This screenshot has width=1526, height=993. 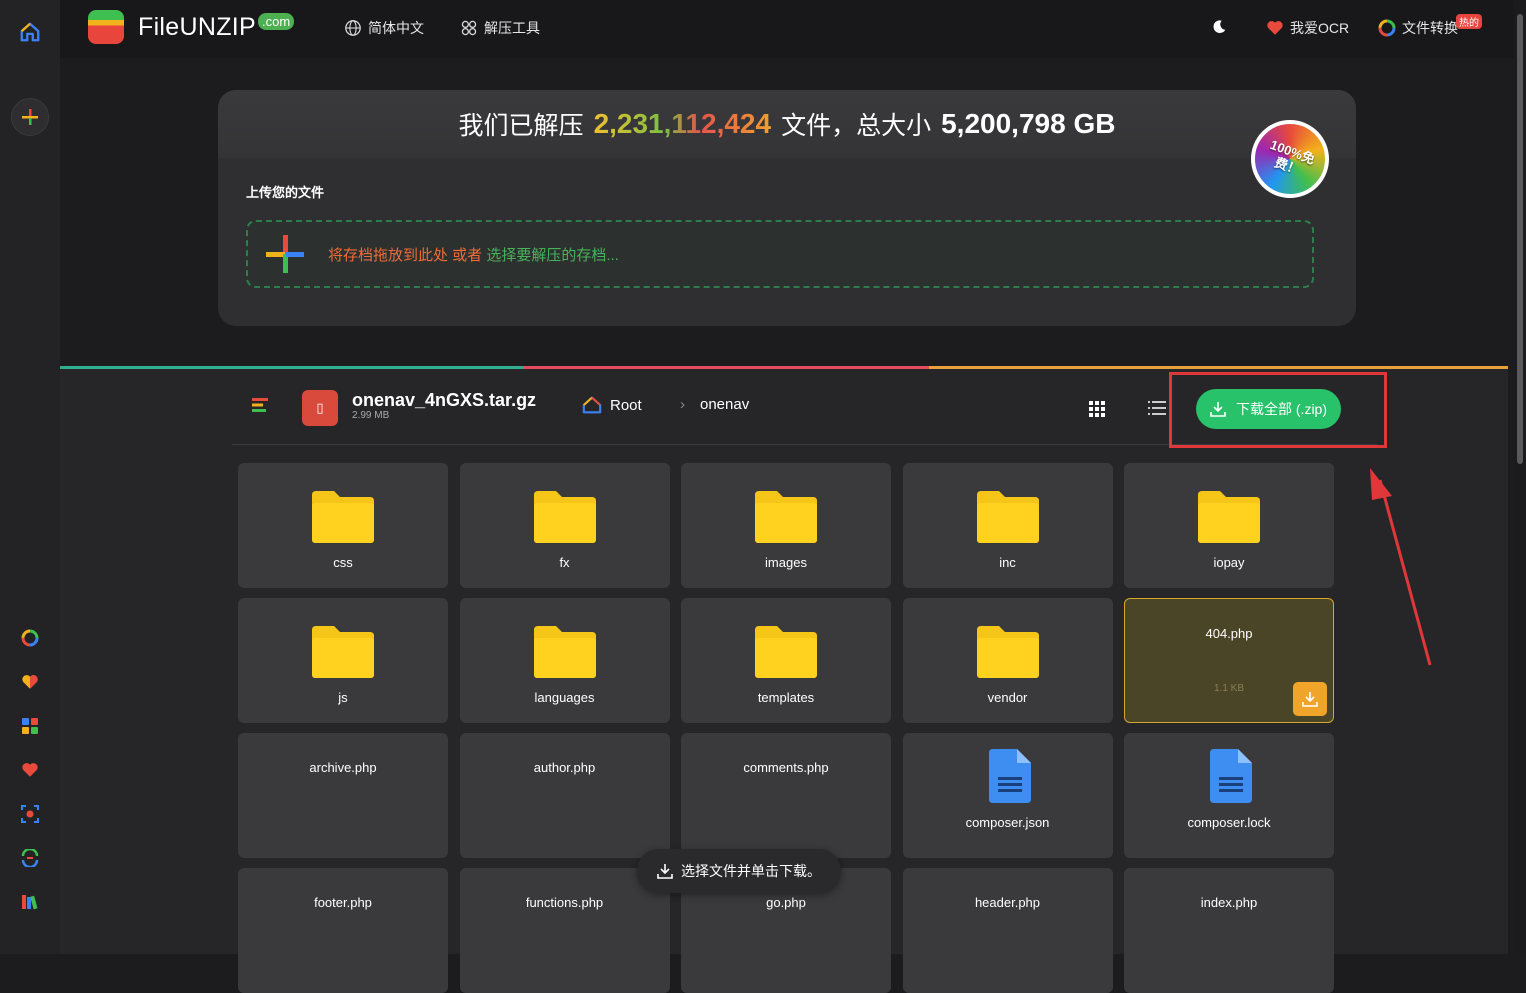 What do you see at coordinates (197, 26) in the screenshot?
I see `logo-text: FileUNZIP` at bounding box center [197, 26].